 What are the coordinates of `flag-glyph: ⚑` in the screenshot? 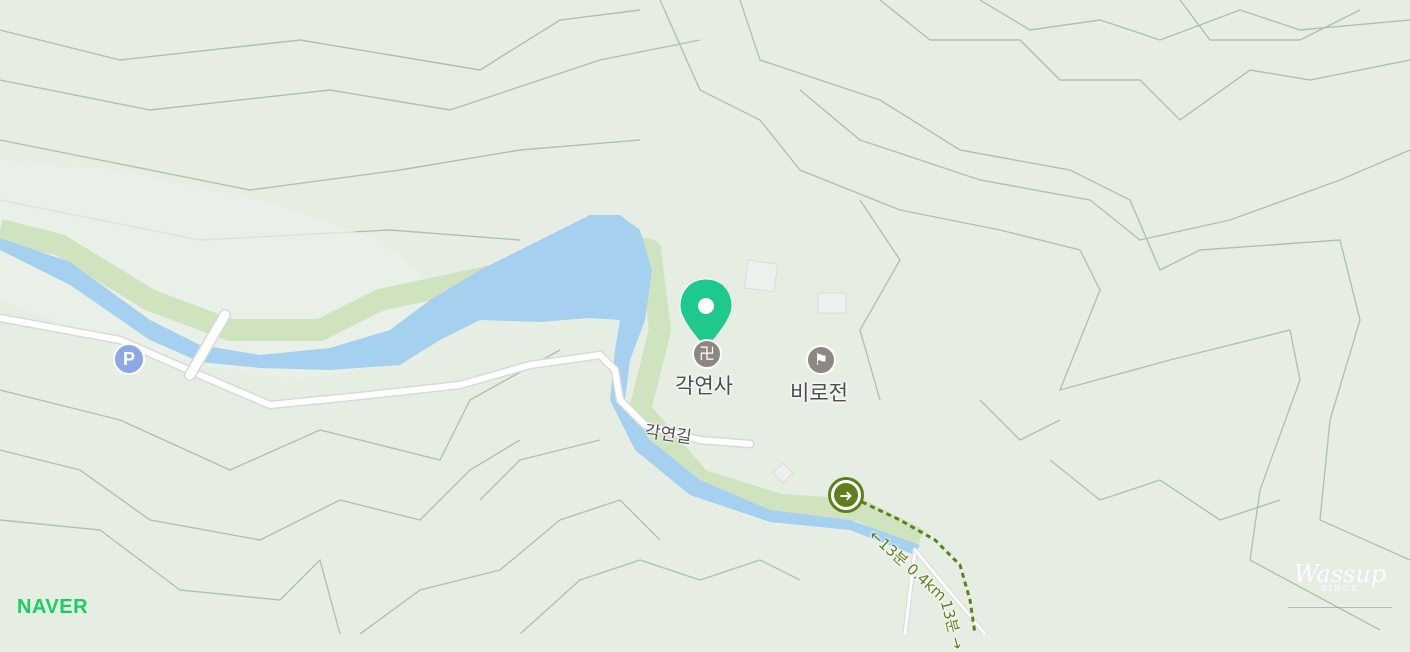 It's located at (821, 359).